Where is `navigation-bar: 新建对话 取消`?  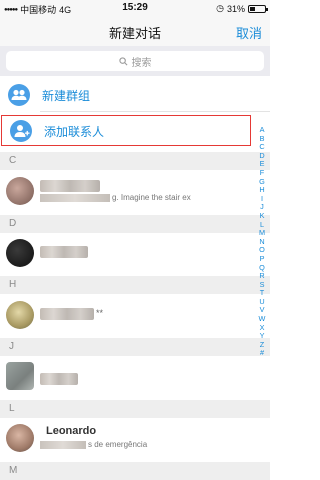 navigation-bar: 新建对话 取消 is located at coordinates (135, 31).